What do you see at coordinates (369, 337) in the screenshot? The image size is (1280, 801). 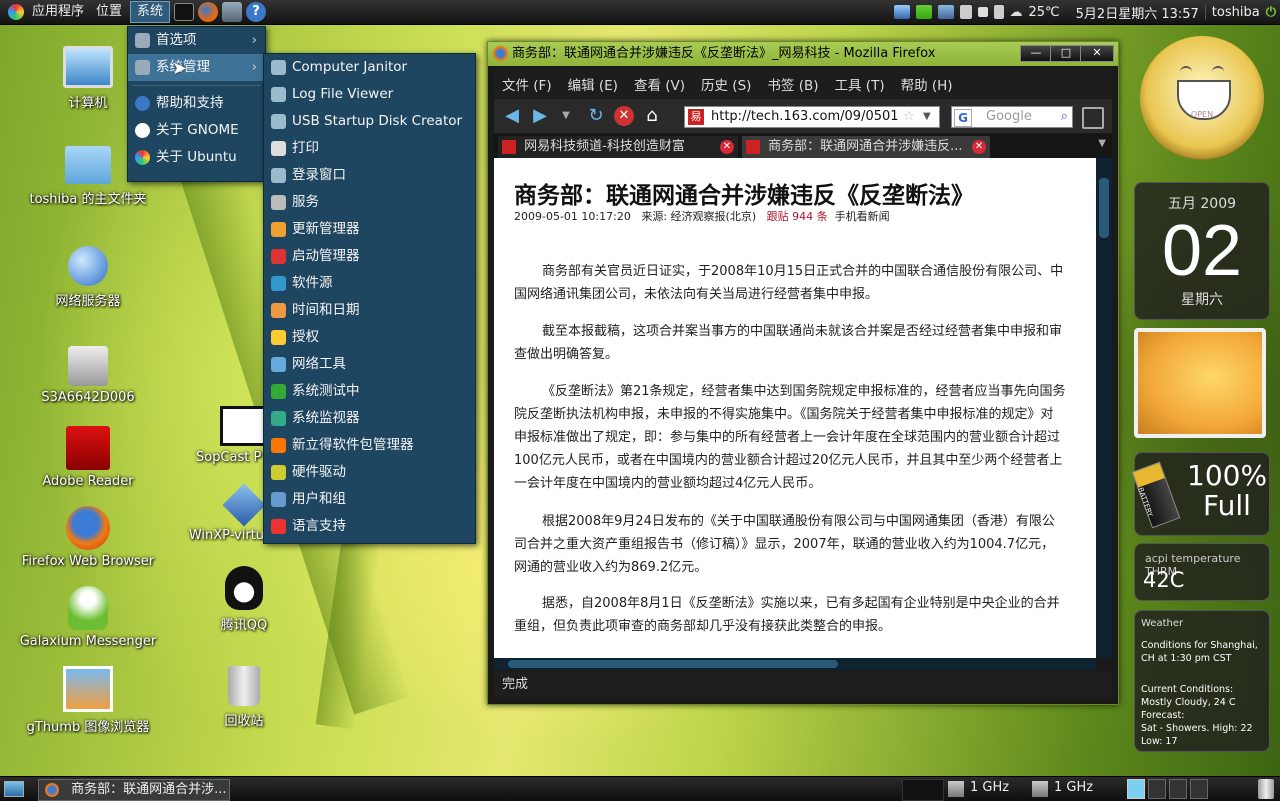 I see `admin-item-authorizations: 授权` at bounding box center [369, 337].